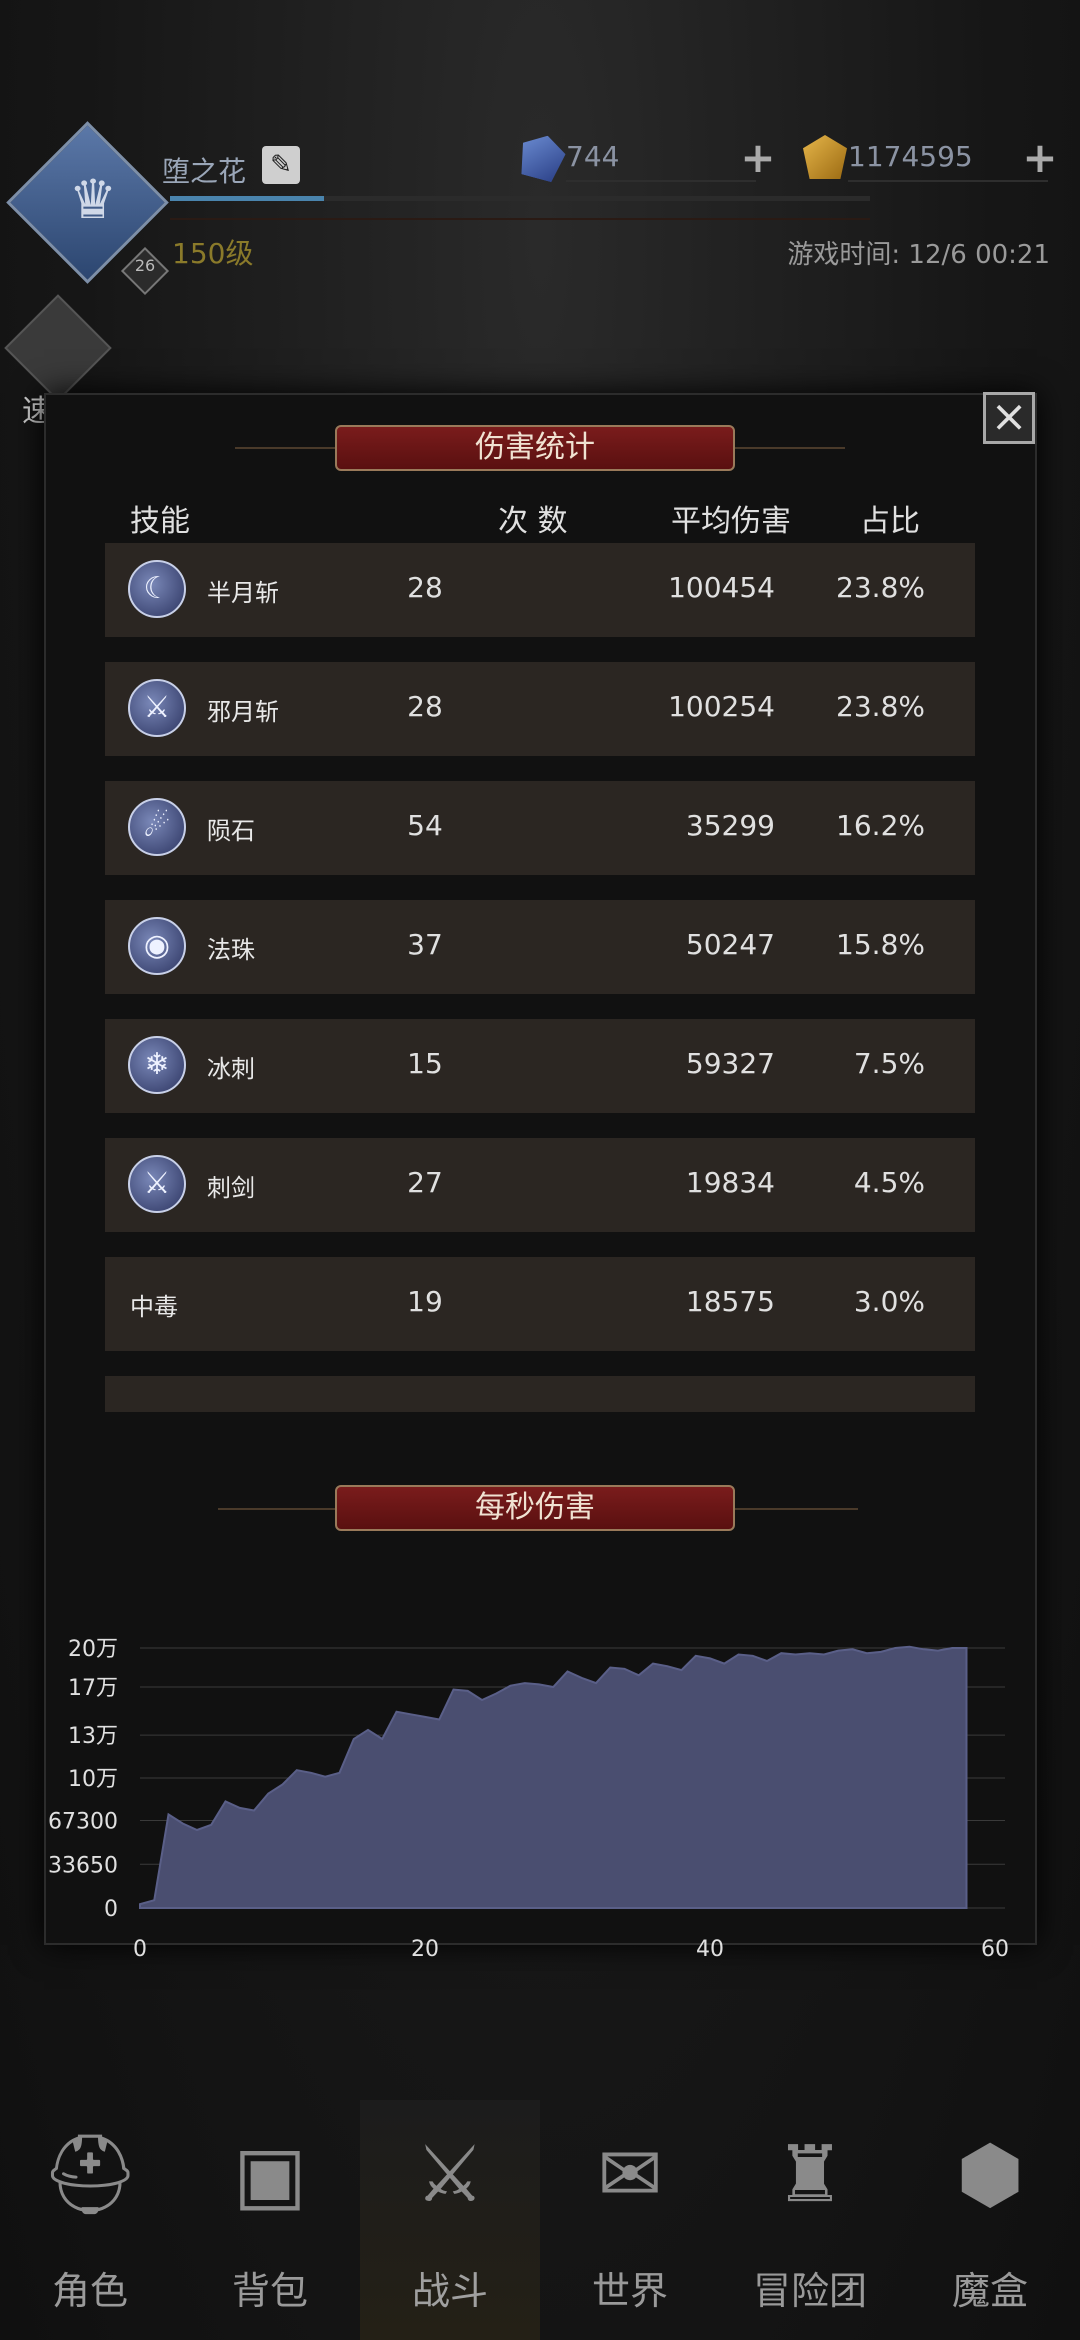  Describe the element at coordinates (540, 1304) in the screenshot. I see `list-item: 中毒 19 18575 3.0%` at that location.